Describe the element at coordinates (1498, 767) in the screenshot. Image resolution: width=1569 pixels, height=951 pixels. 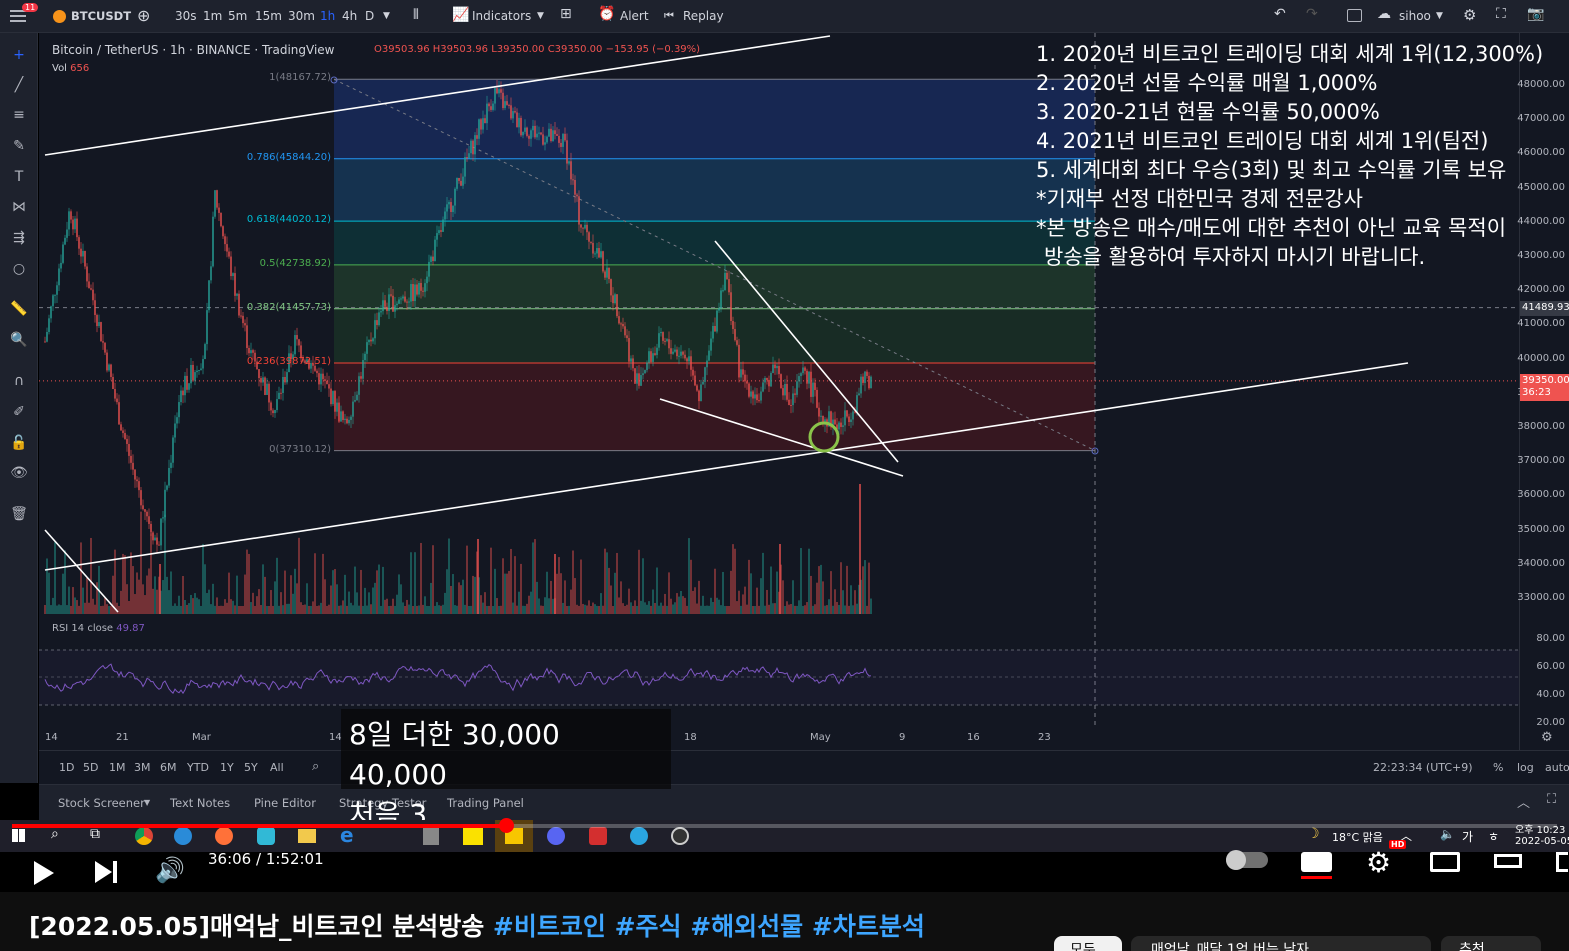
I see `percent-toggle: %` at that location.